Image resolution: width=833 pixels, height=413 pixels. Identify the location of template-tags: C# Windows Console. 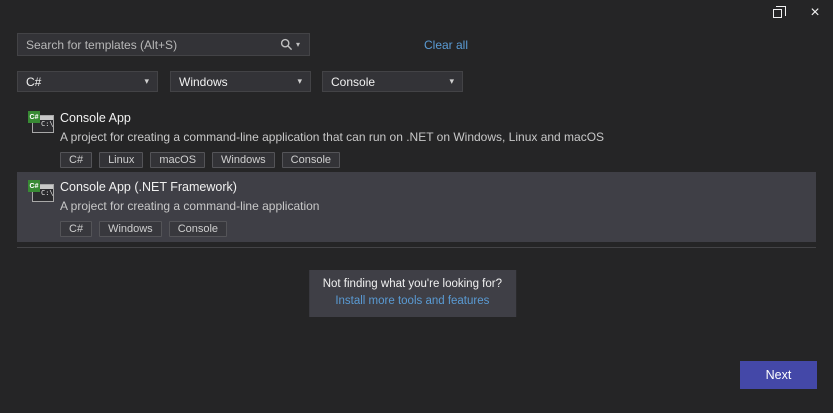
(433, 229).